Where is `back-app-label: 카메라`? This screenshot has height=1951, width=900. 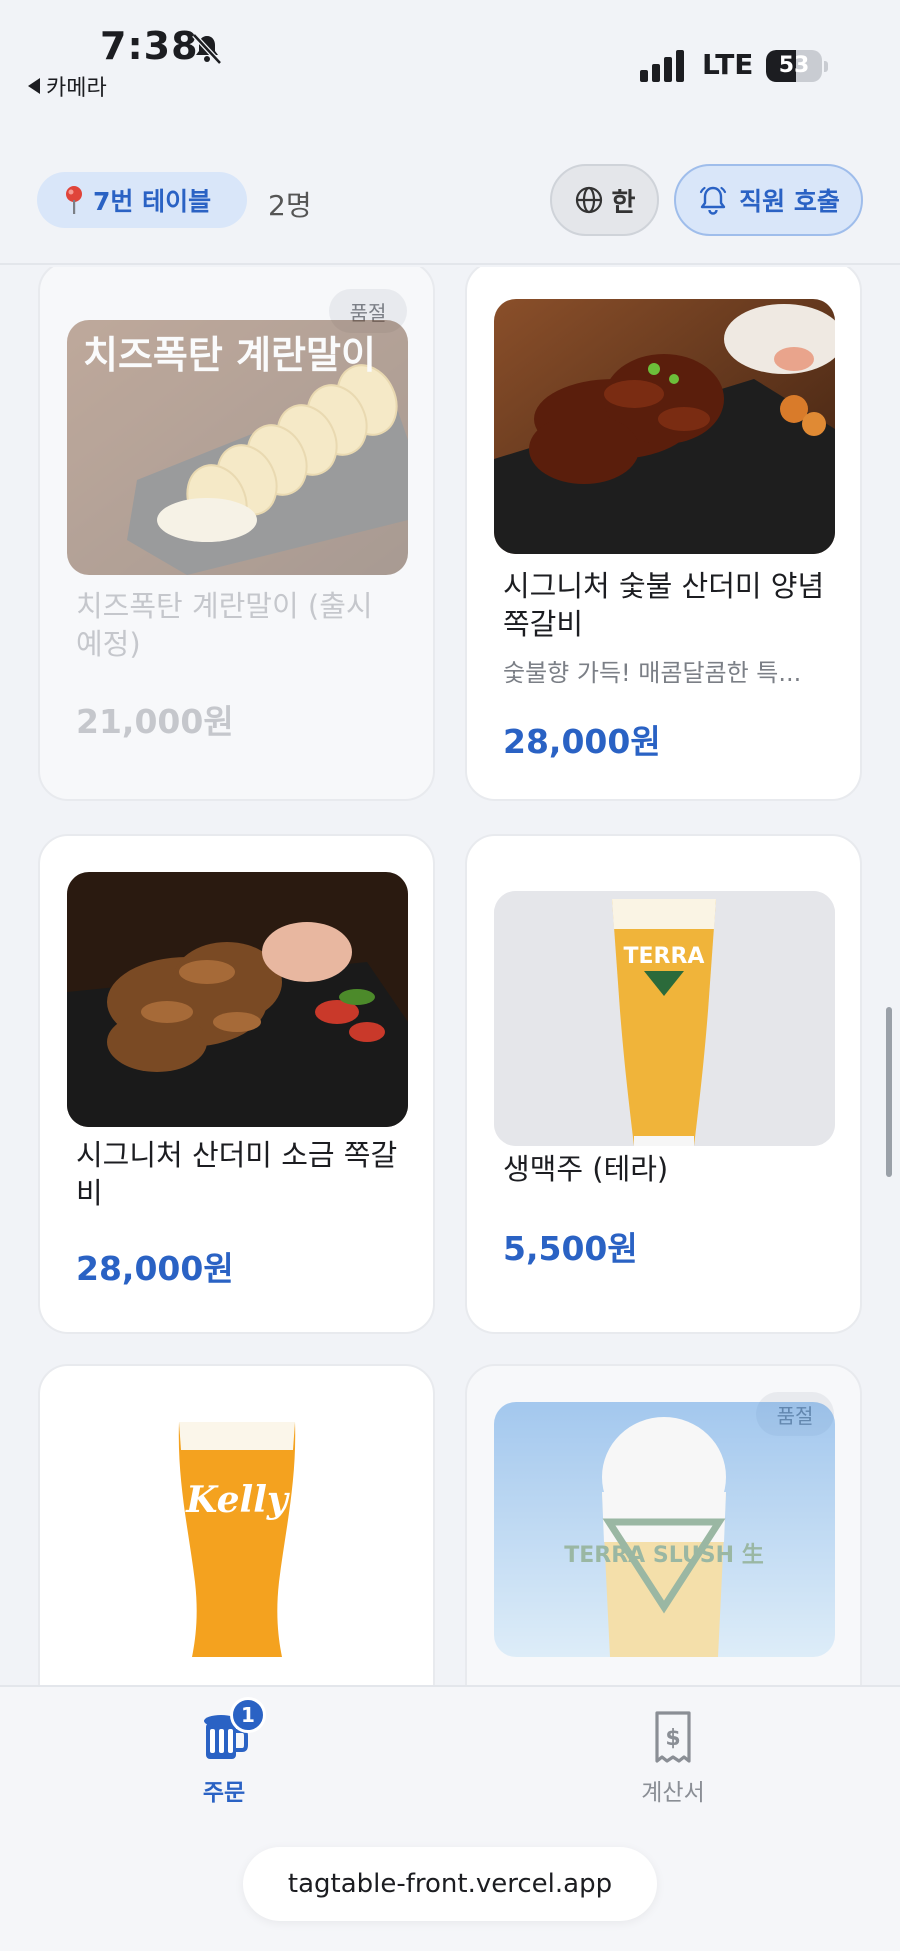 back-app-label: 카메라 is located at coordinates (76, 88).